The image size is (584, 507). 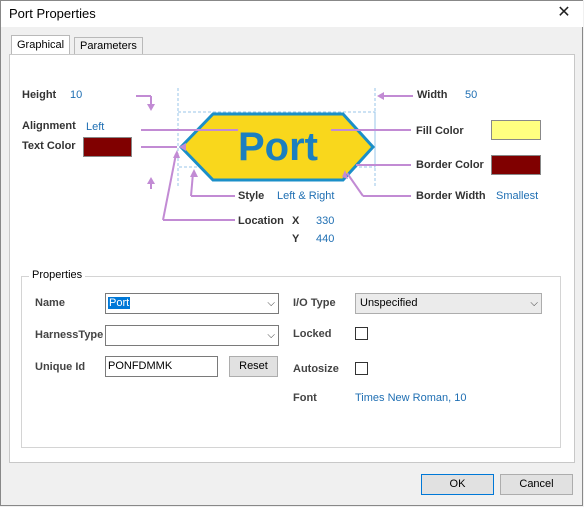 I want to click on width-label: Width, so click(x=432, y=95).